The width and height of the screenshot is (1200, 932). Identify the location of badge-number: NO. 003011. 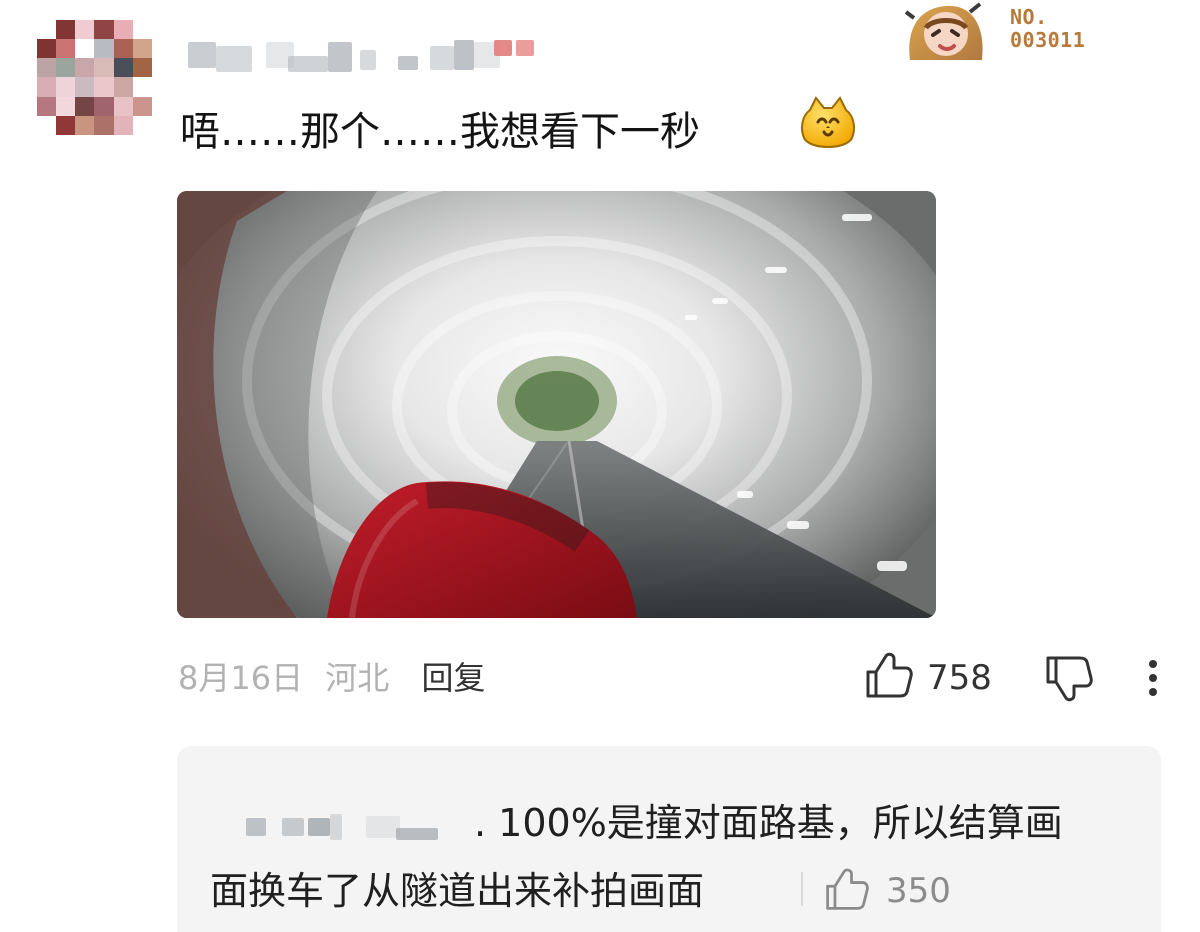
(1048, 28).